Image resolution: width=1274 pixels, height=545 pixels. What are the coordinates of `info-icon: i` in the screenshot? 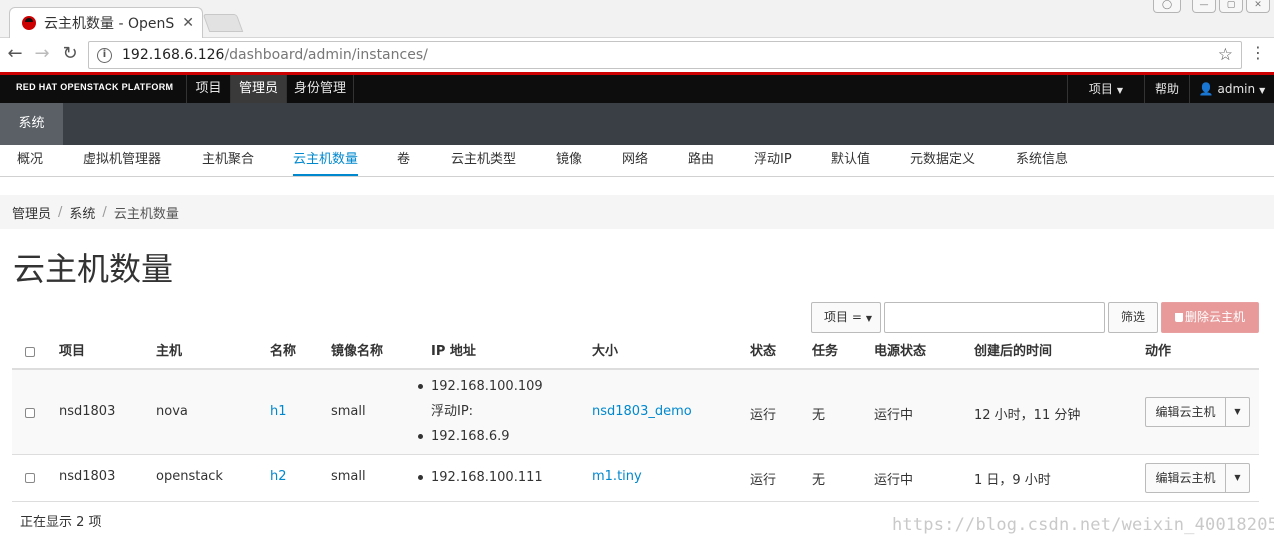 It's located at (104, 55).